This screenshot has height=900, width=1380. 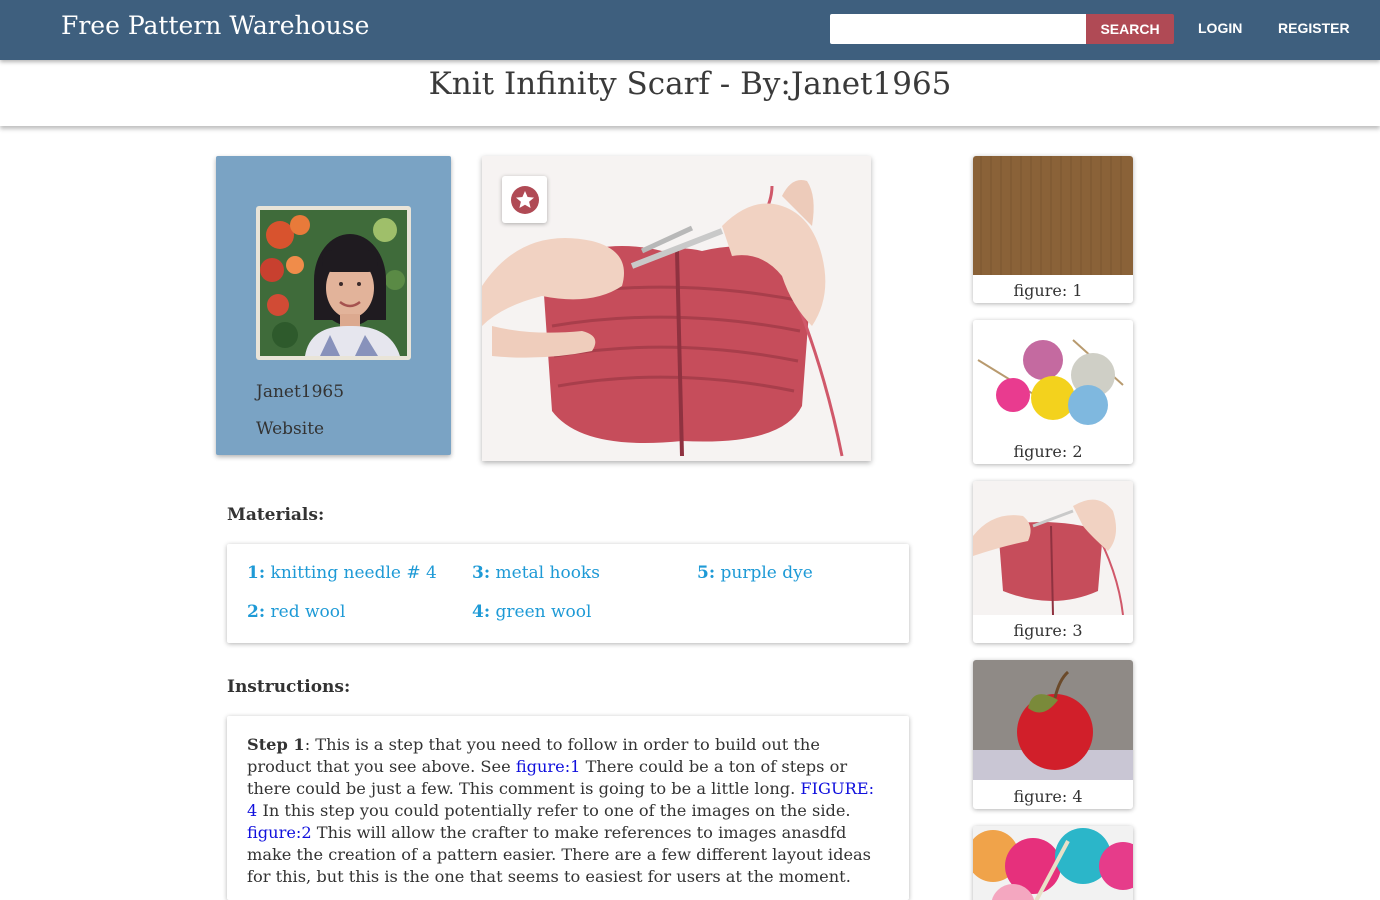 I want to click on instructions-heading: Instructions:, so click(x=289, y=687).